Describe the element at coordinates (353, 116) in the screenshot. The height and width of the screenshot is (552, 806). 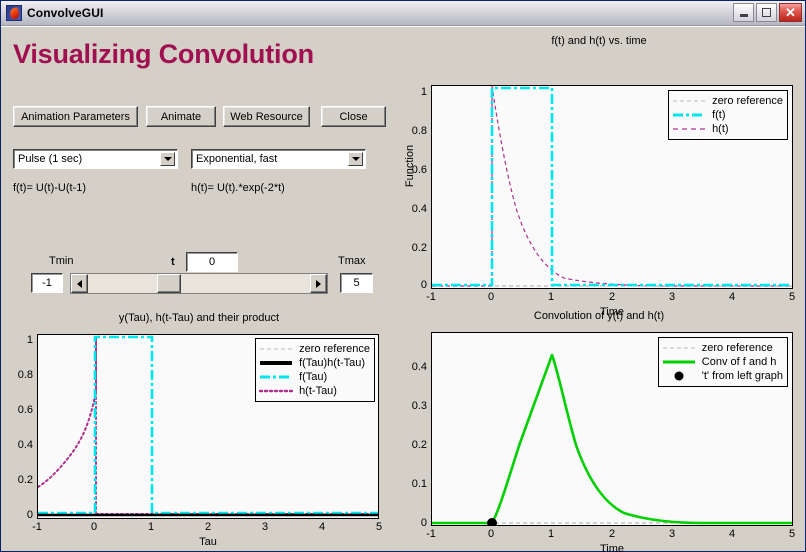
I see `close-button: Close` at that location.